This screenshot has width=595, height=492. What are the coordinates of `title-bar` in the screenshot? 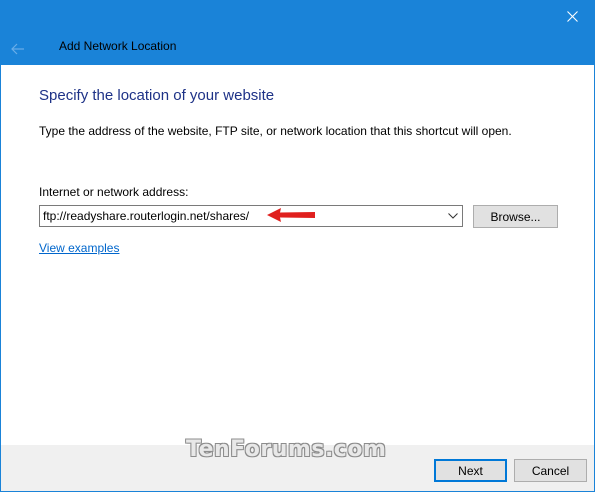 It's located at (297, 16).